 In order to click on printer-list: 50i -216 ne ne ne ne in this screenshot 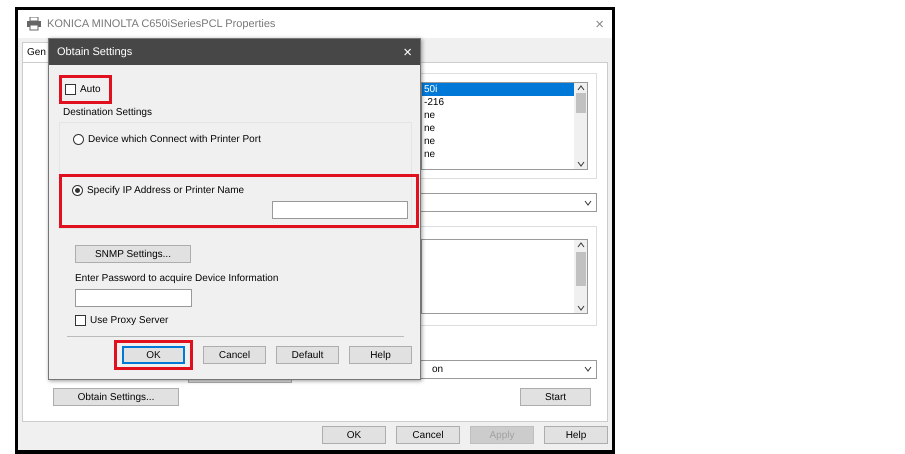, I will do `click(504, 126)`.